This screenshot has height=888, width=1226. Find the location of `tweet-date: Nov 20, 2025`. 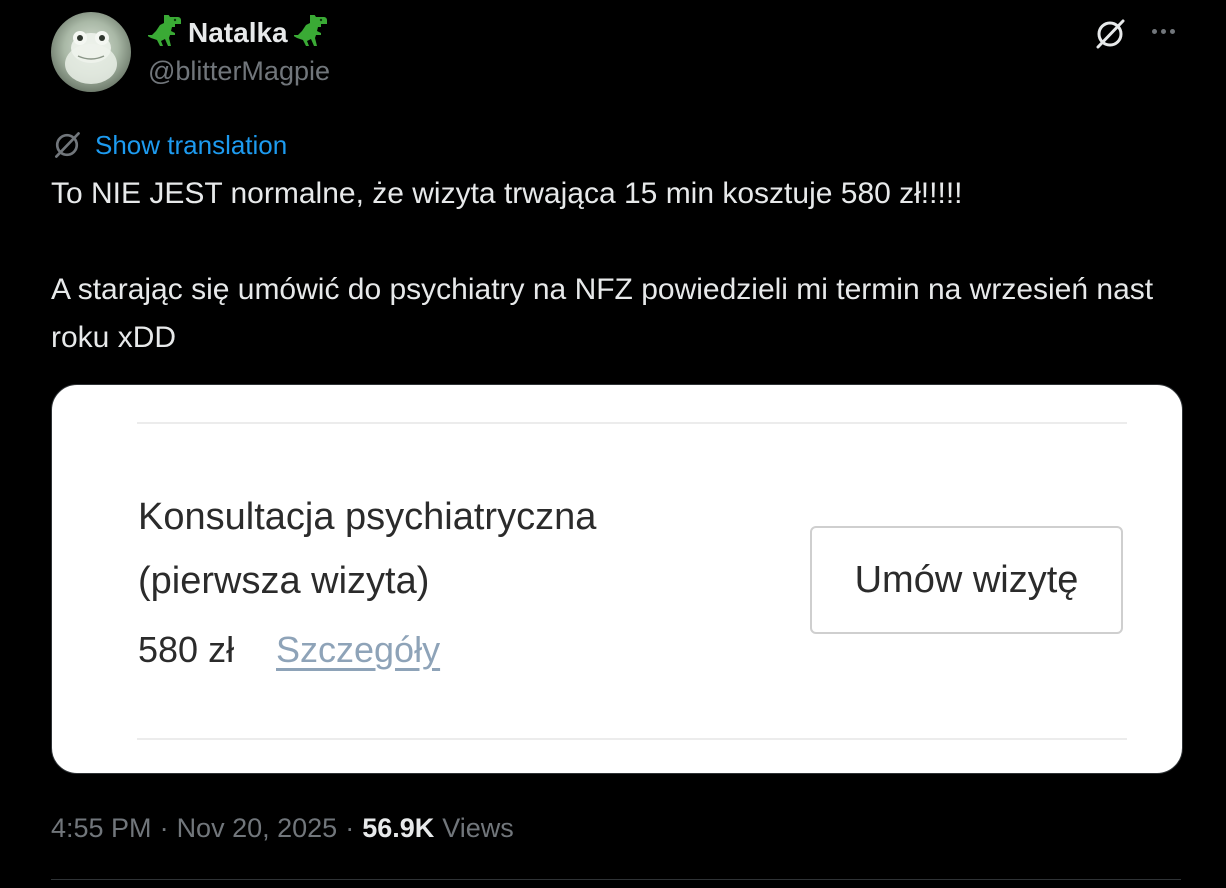

tweet-date: Nov 20, 2025 is located at coordinates (257, 828).